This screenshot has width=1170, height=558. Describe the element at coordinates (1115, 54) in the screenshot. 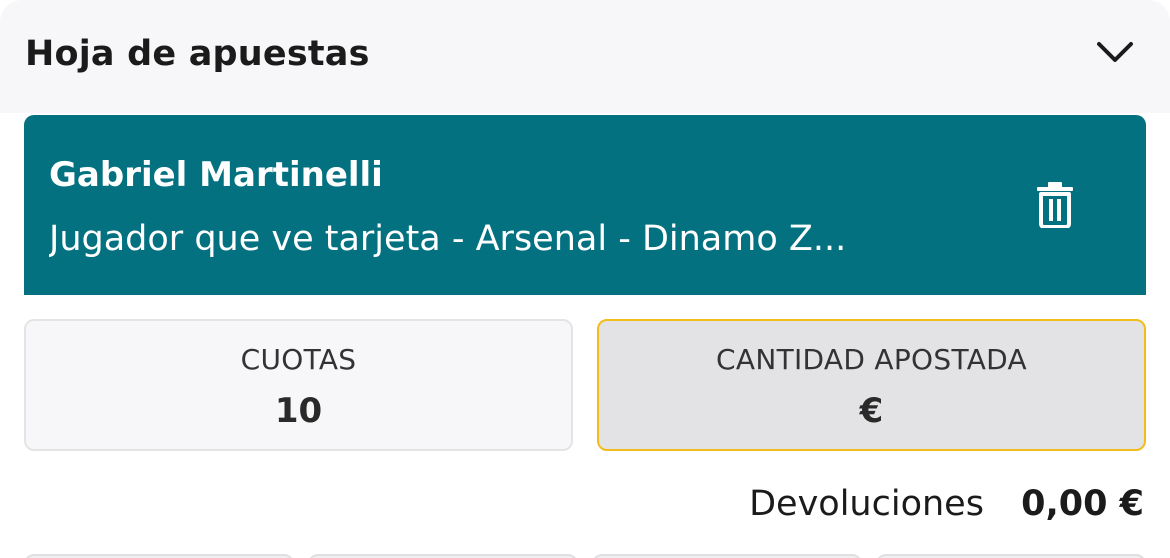

I see `chevron-down-icon` at that location.